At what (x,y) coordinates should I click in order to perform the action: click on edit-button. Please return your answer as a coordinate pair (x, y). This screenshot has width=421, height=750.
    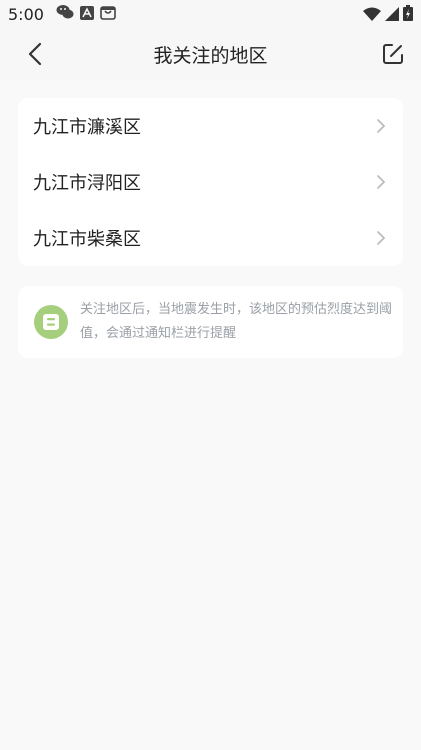
    Looking at the image, I should click on (393, 54).